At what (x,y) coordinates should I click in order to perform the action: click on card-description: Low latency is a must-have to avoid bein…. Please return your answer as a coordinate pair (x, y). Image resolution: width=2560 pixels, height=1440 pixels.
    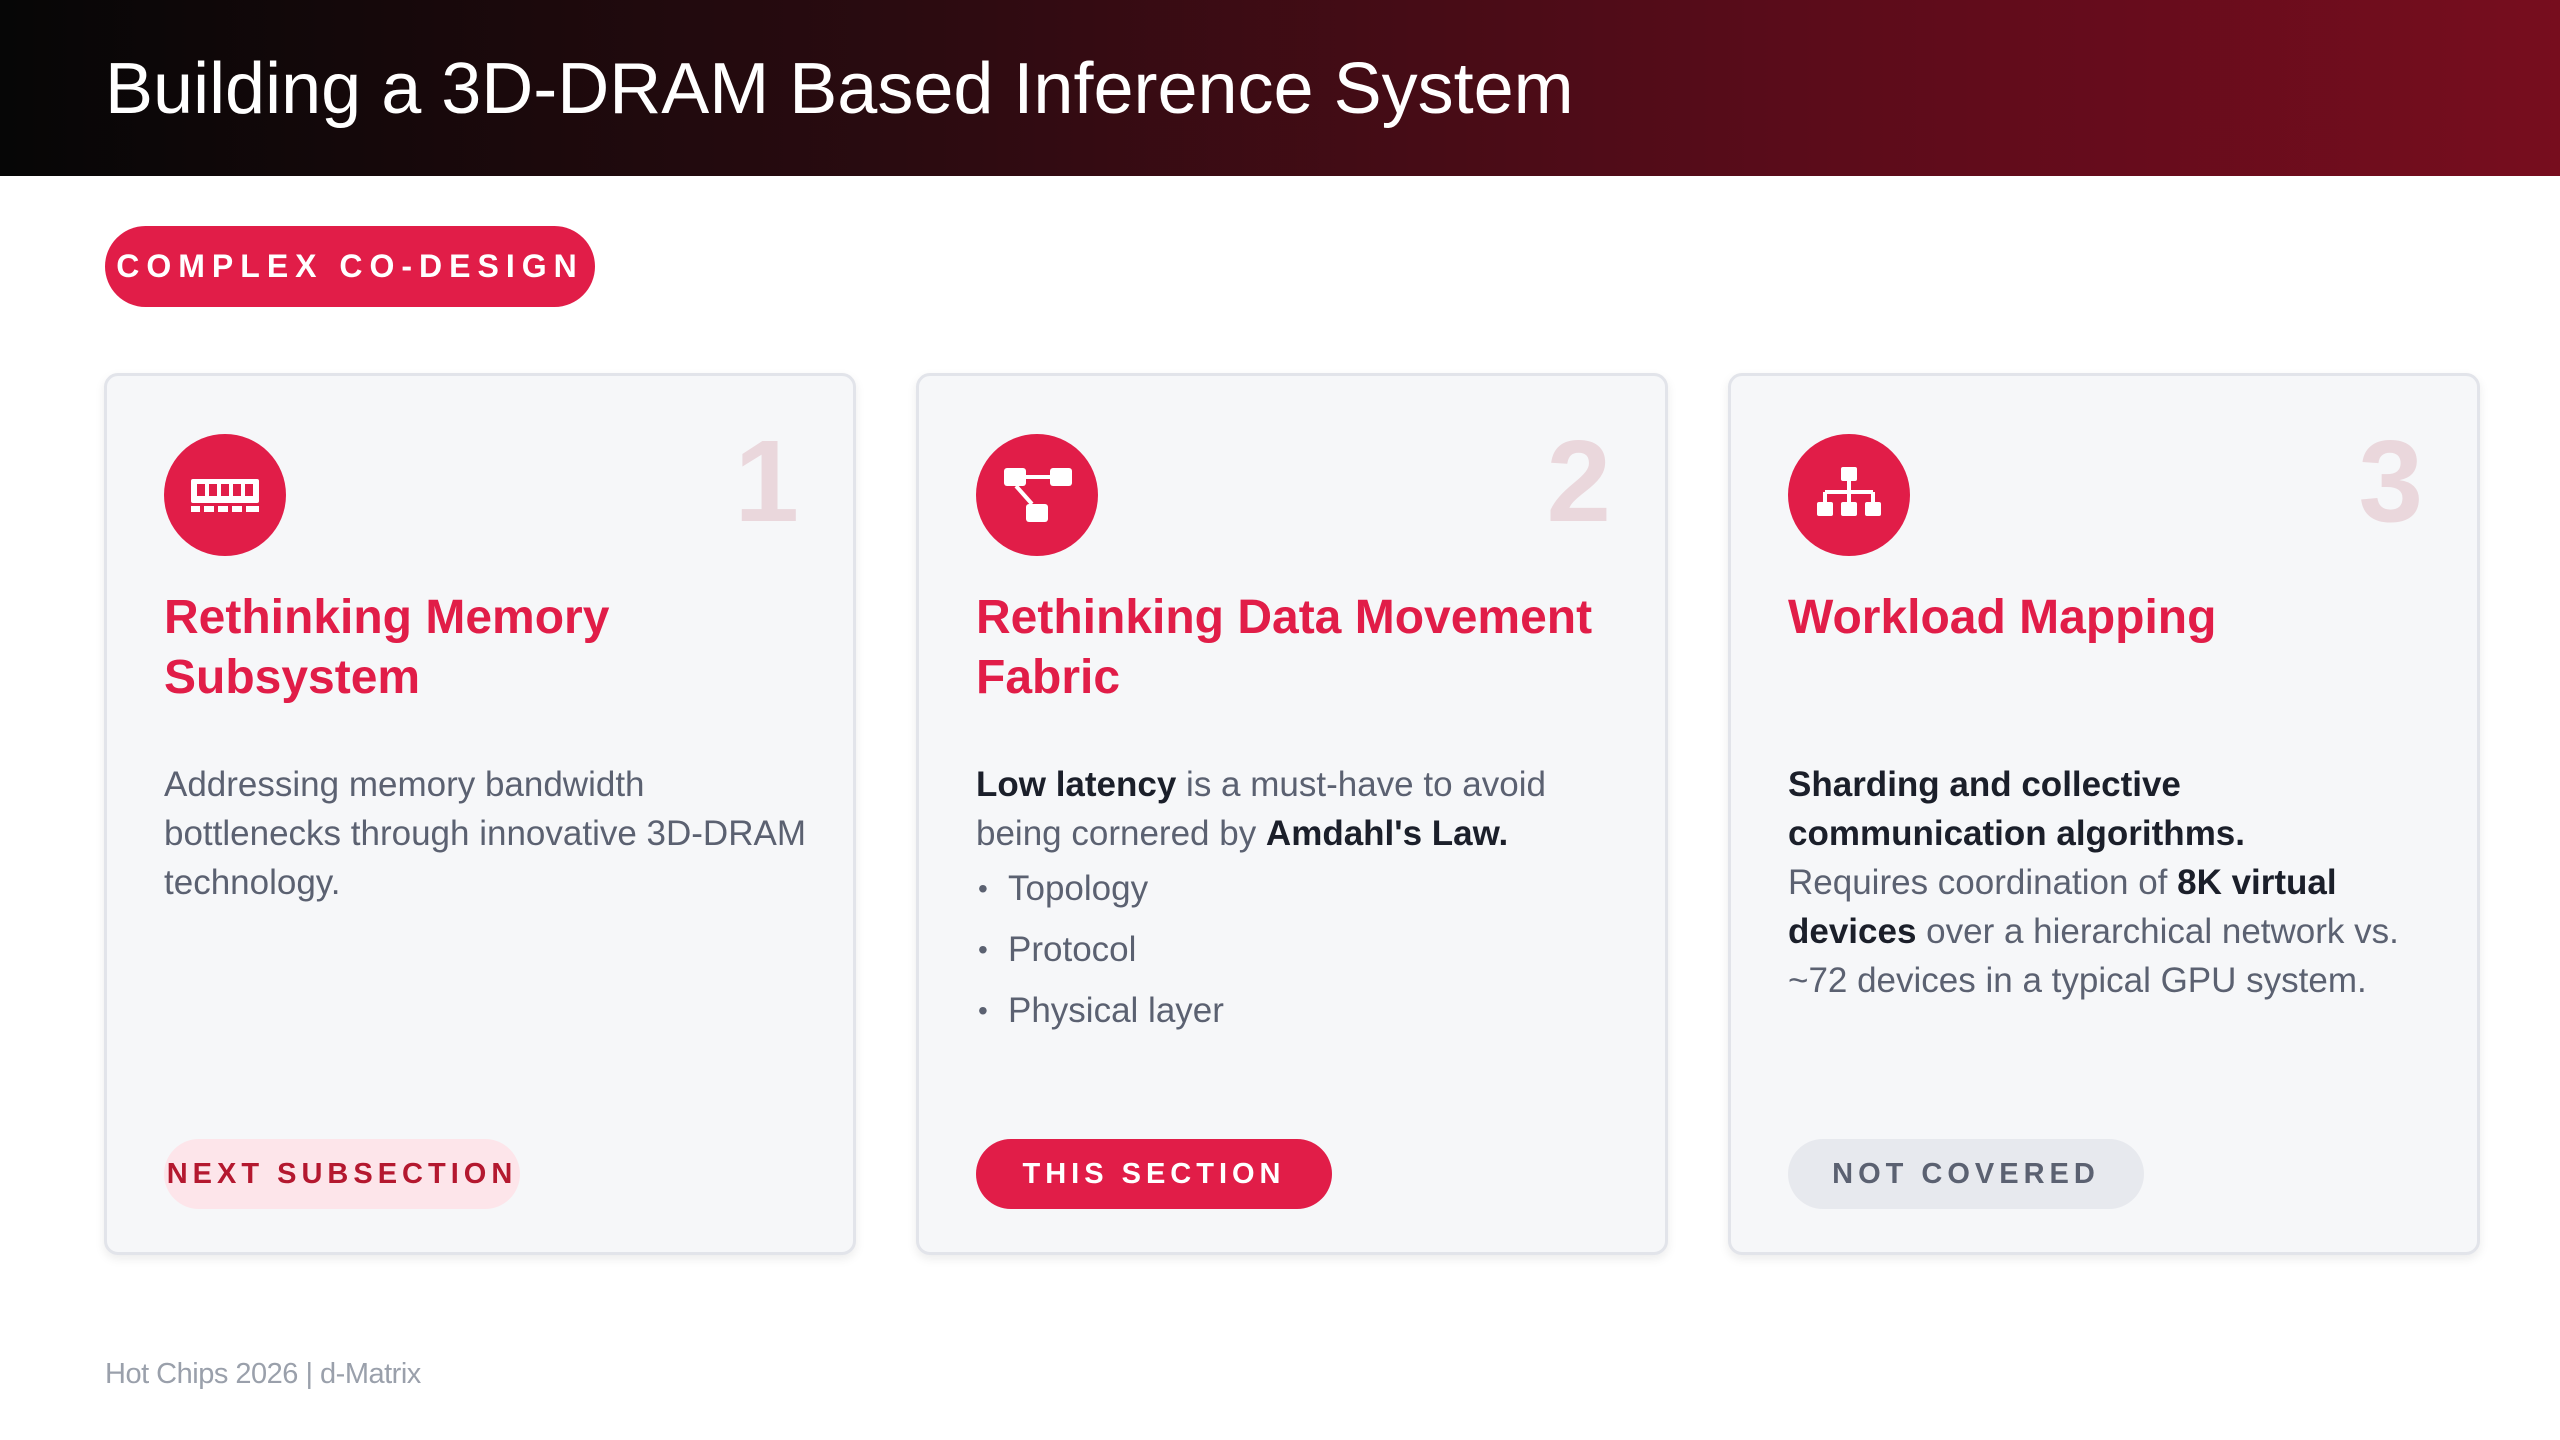
    Looking at the image, I should click on (1306, 900).